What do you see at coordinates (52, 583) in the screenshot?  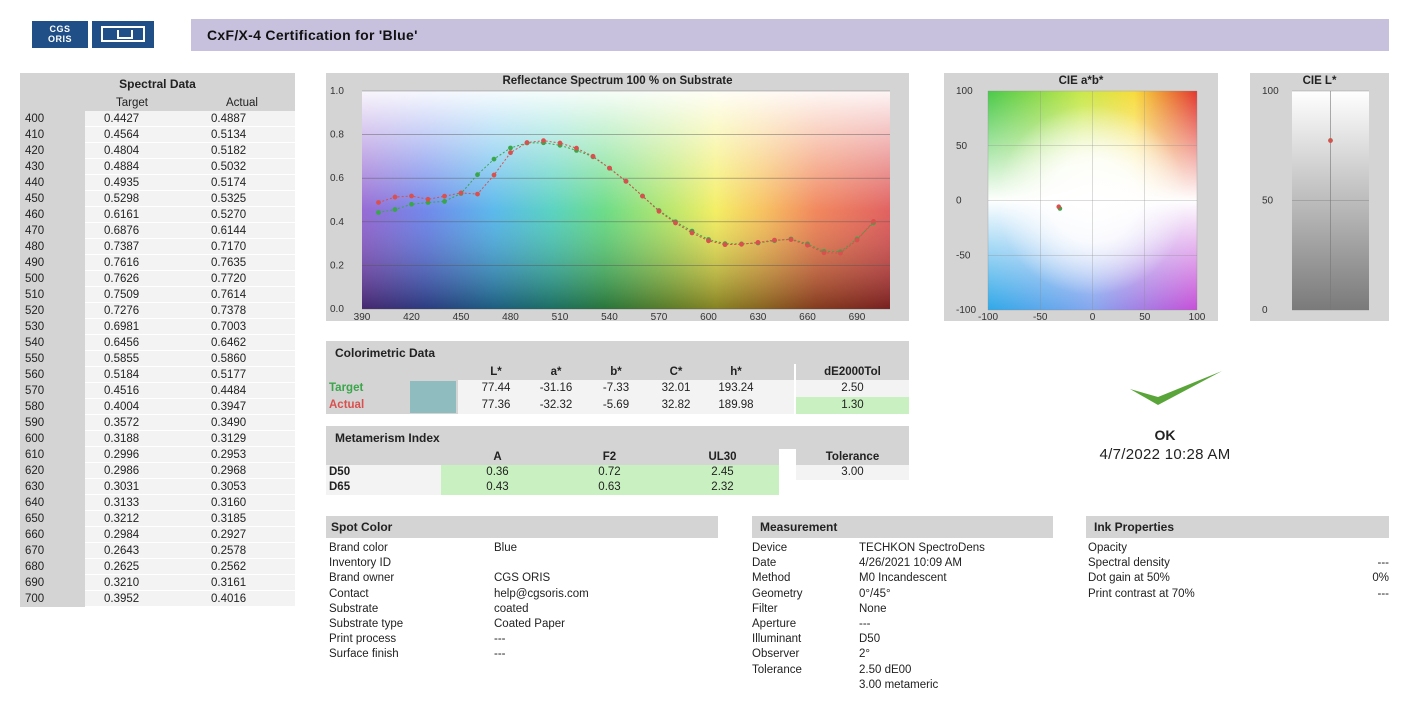 I see `wavelength-cell: 690` at bounding box center [52, 583].